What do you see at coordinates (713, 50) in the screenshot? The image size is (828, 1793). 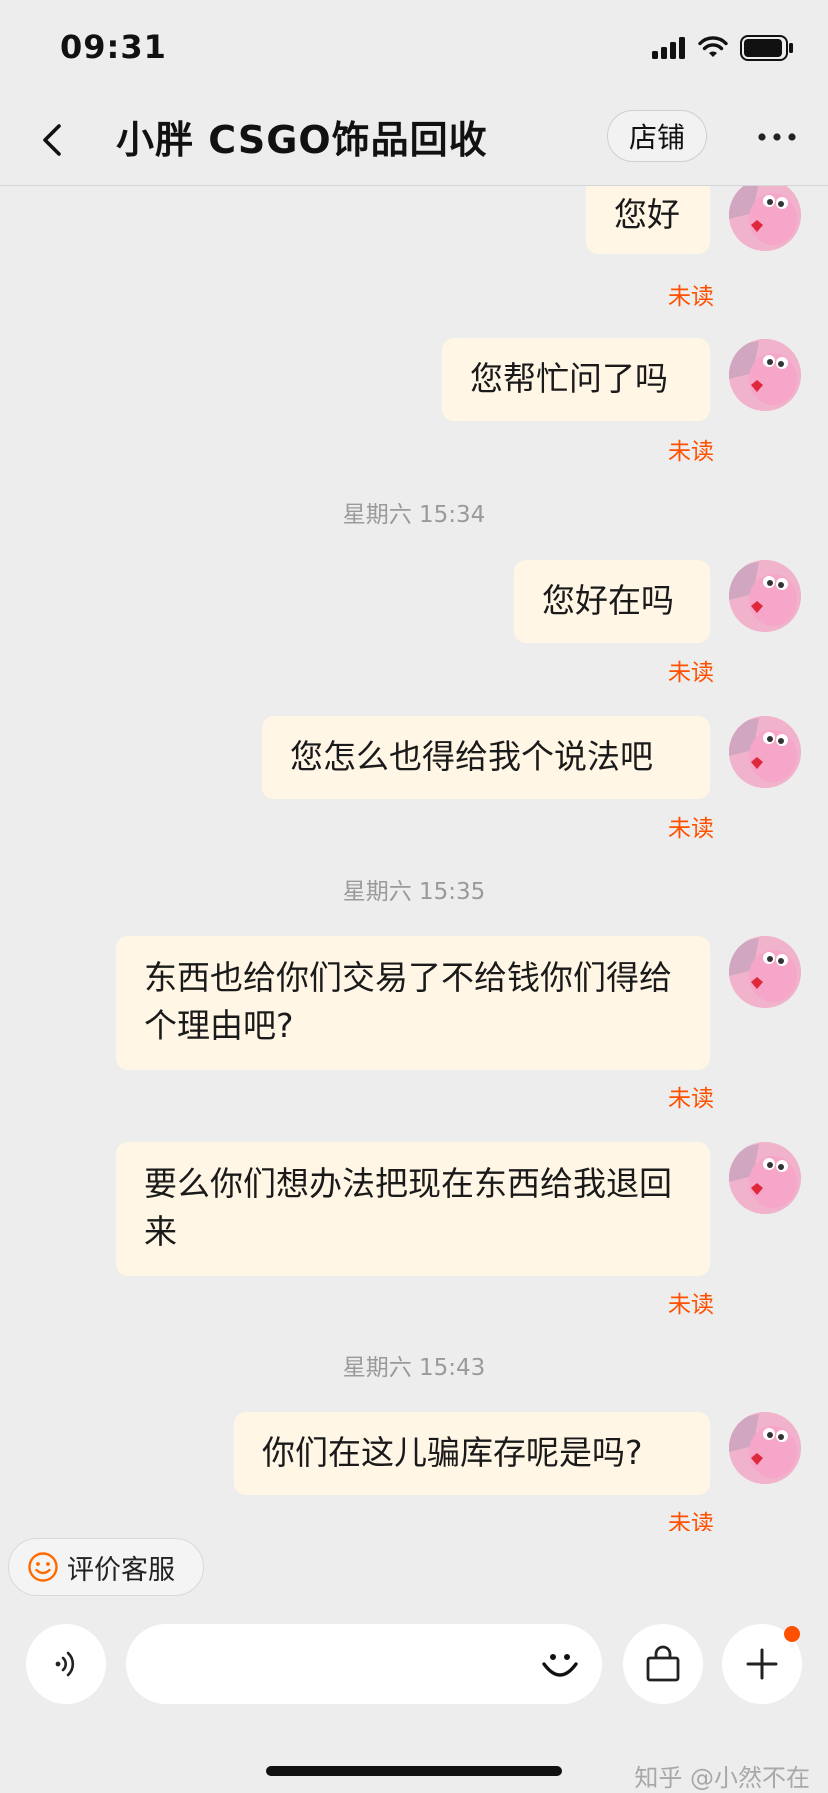 I see `wifi-icon` at bounding box center [713, 50].